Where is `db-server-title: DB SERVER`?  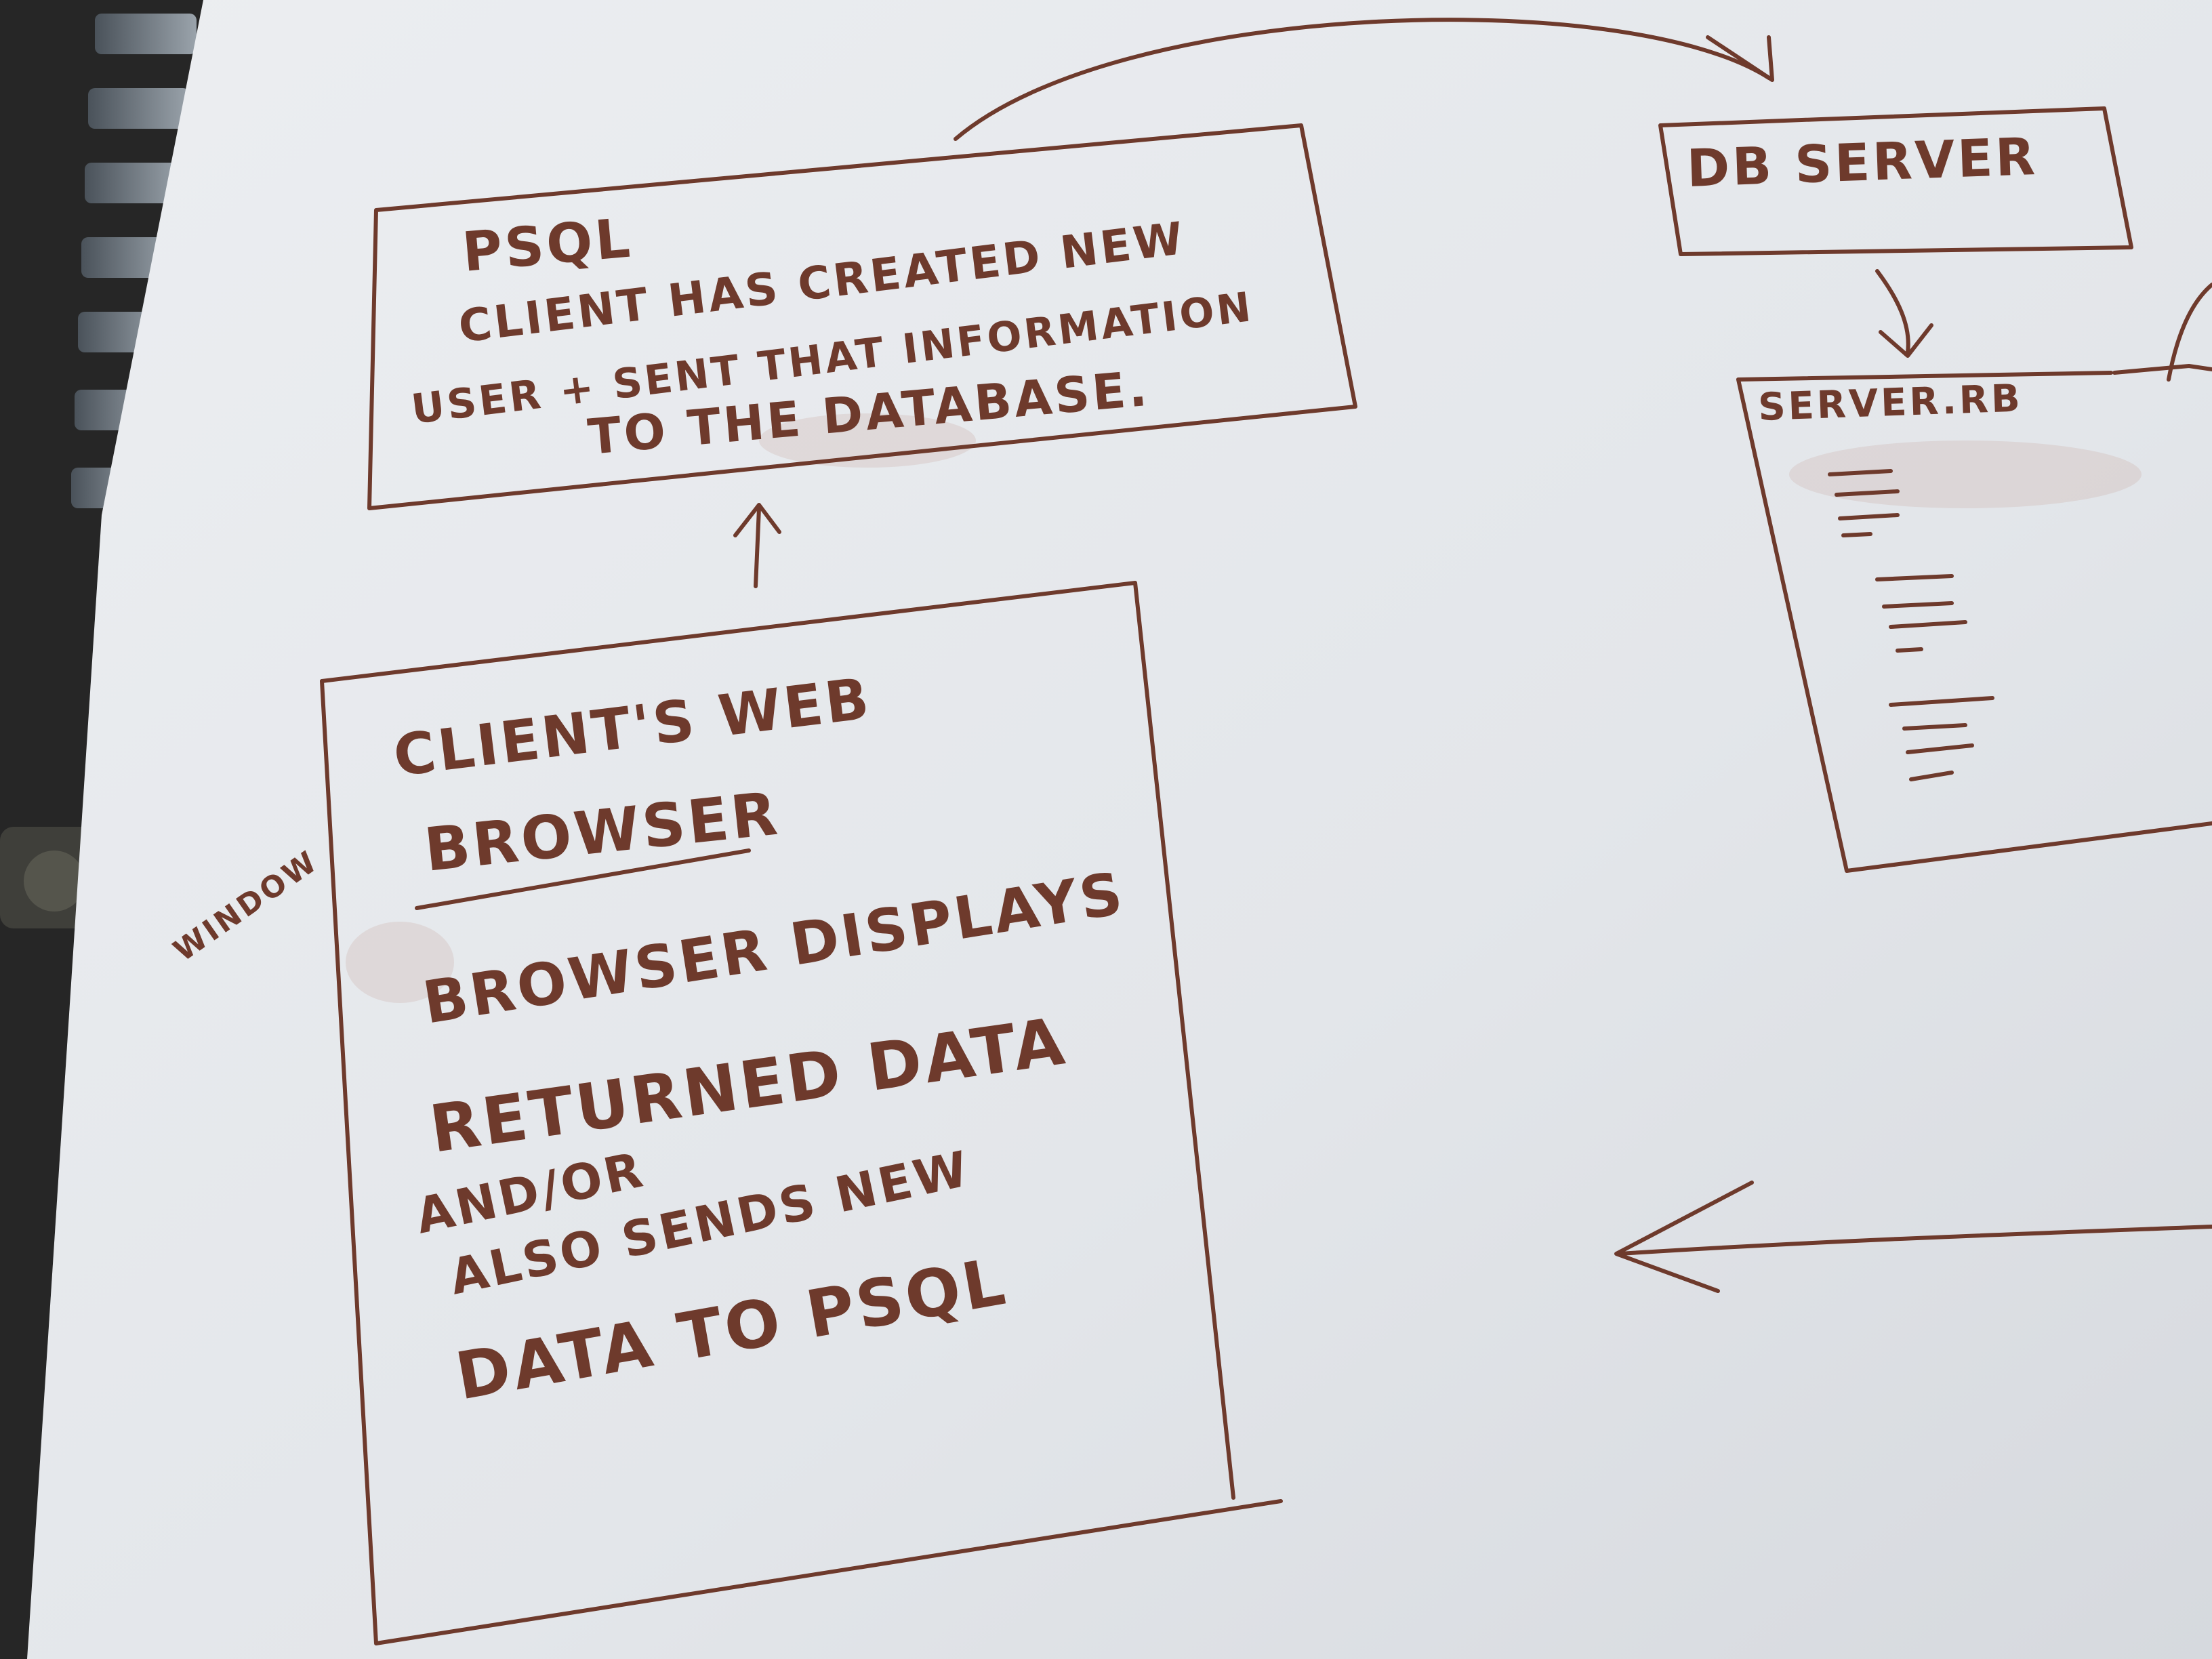 db-server-title: DB SERVER is located at coordinates (1862, 162).